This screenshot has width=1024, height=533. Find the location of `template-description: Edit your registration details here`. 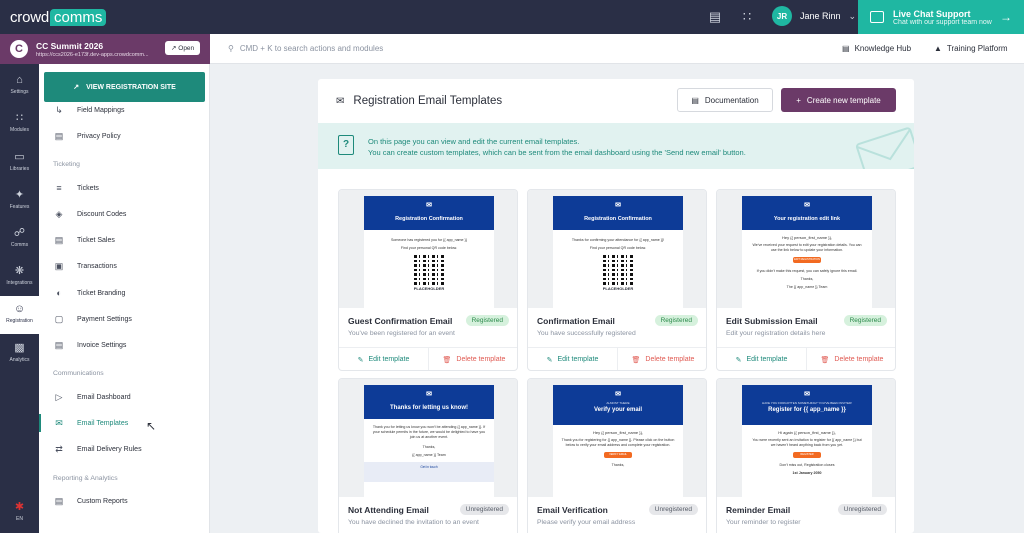

template-description: Edit your registration details here is located at coordinates (776, 333).